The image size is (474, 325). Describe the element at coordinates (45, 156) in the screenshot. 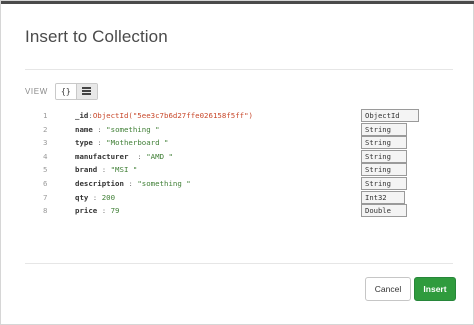

I see `line-number: 4` at that location.